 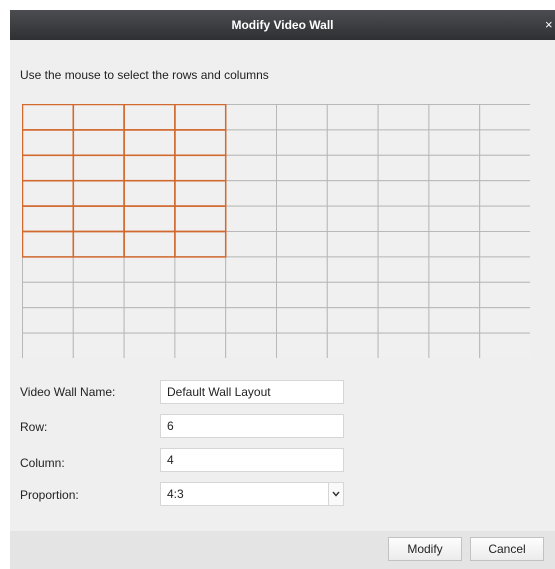 I want to click on wall-name-field, so click(x=252, y=392).